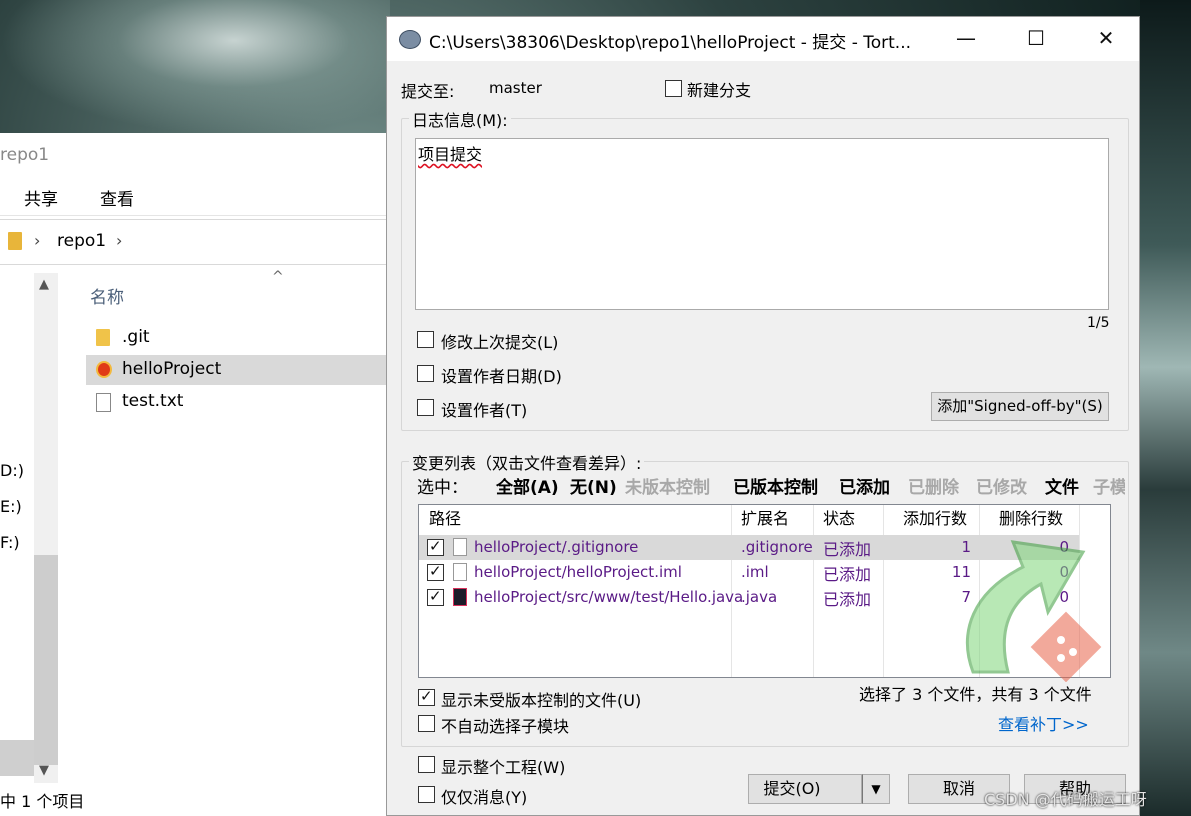  I want to click on nav-selected-highlight, so click(17, 758).